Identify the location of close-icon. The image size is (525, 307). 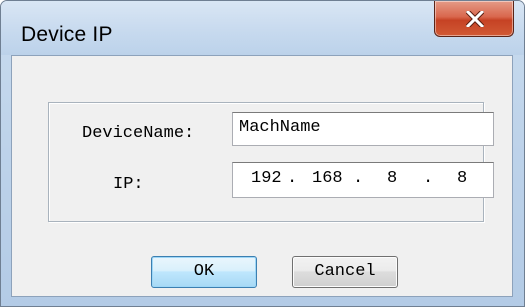
(475, 19).